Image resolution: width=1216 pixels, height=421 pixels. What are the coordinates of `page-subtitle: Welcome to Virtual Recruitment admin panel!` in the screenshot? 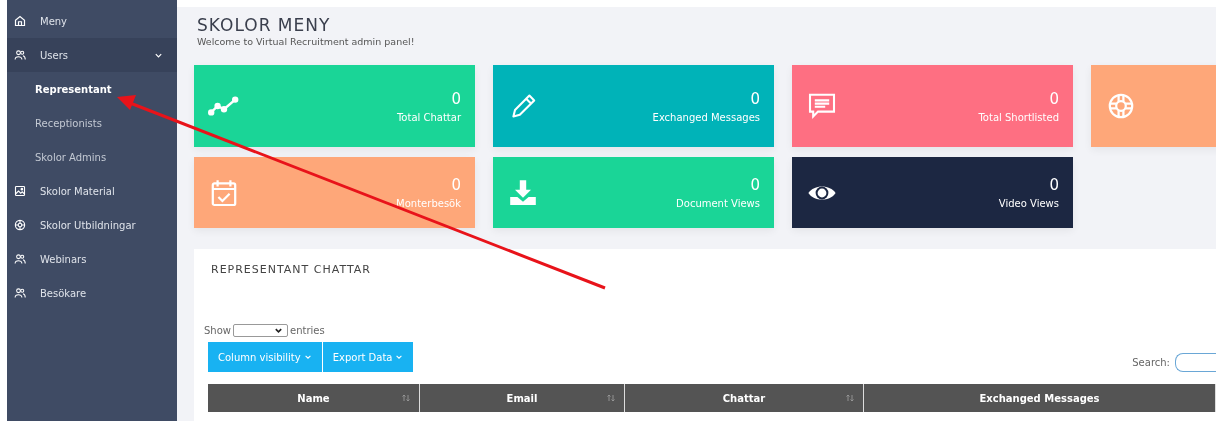 It's located at (306, 41).